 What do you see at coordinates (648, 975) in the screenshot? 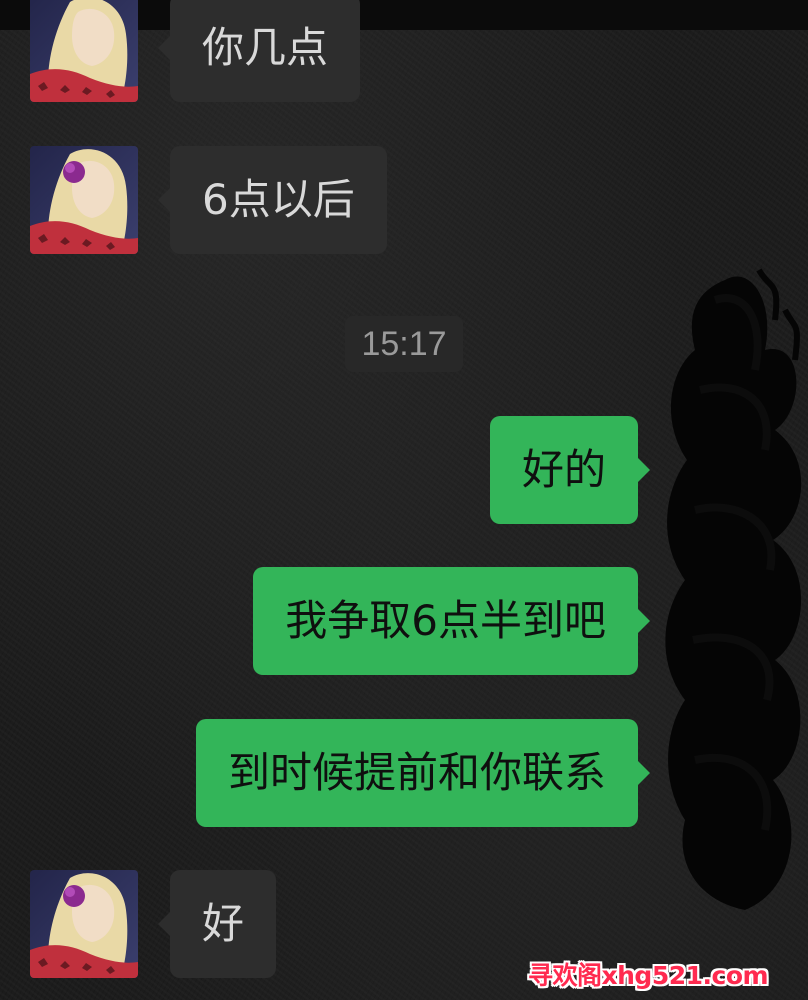
I see `watermark: 寻欢阁xhg521.com` at bounding box center [648, 975].